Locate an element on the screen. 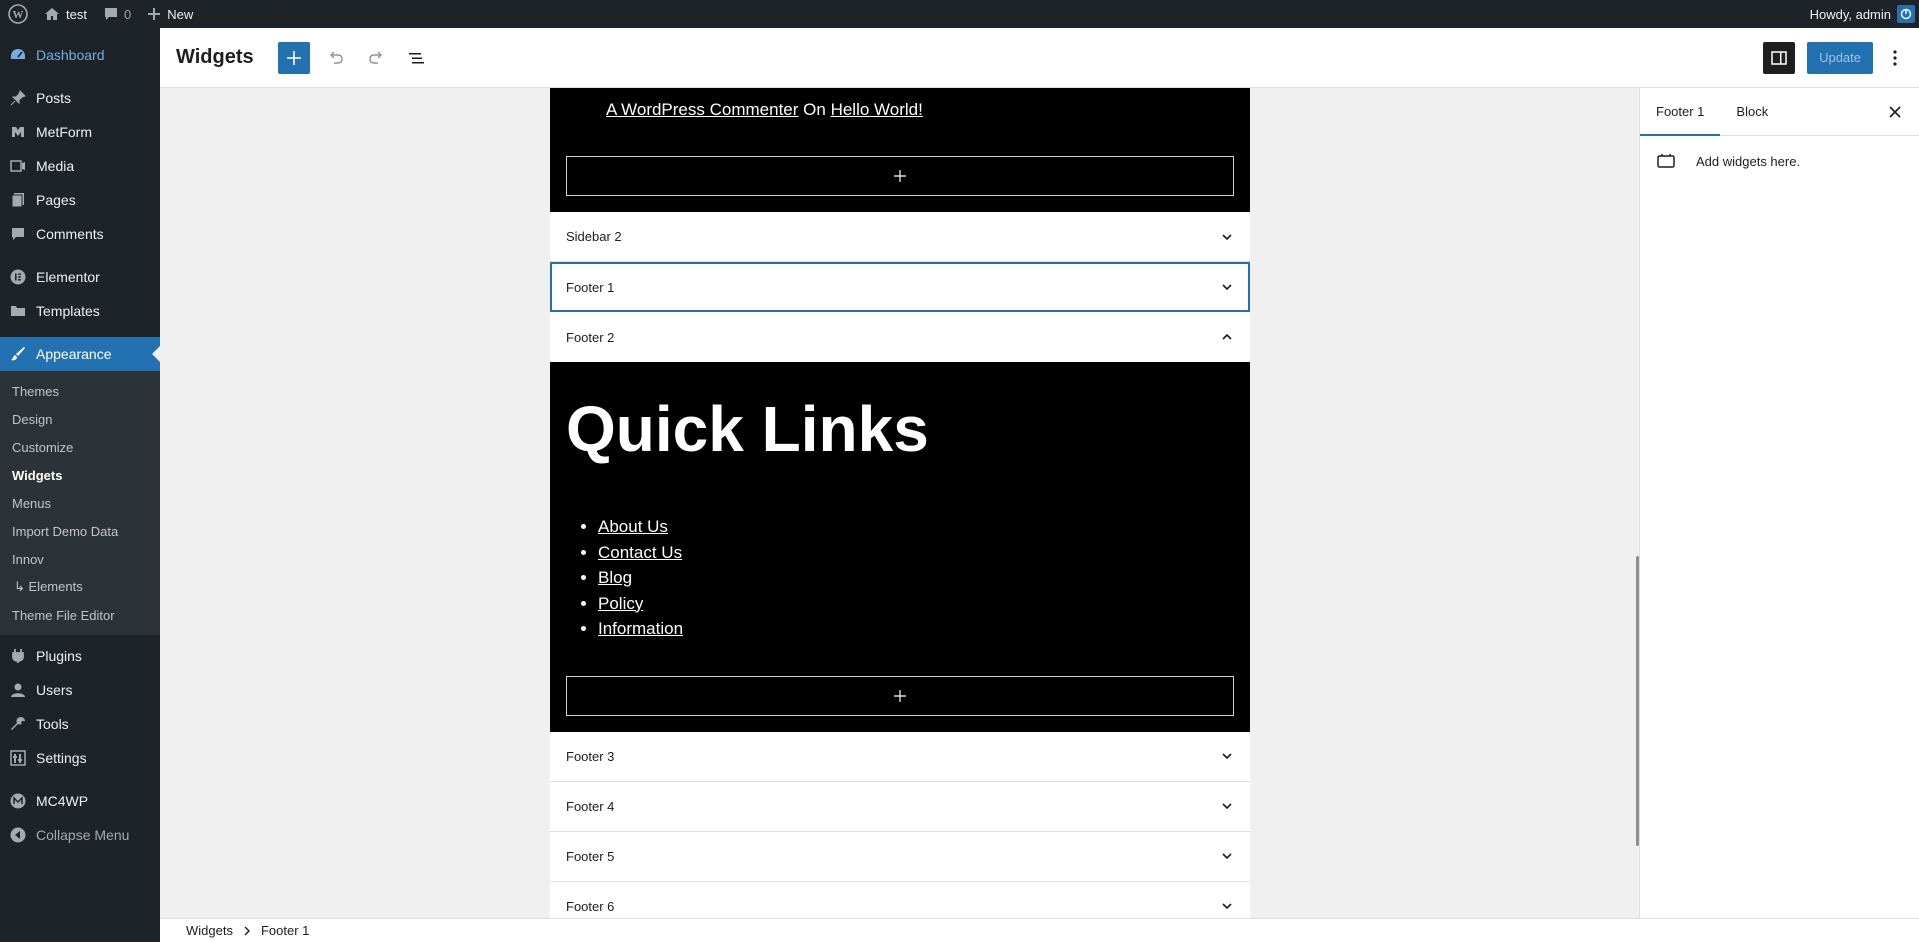 Image resolution: width=1919 pixels, height=942 pixels. link-information: Information is located at coordinates (640, 628).